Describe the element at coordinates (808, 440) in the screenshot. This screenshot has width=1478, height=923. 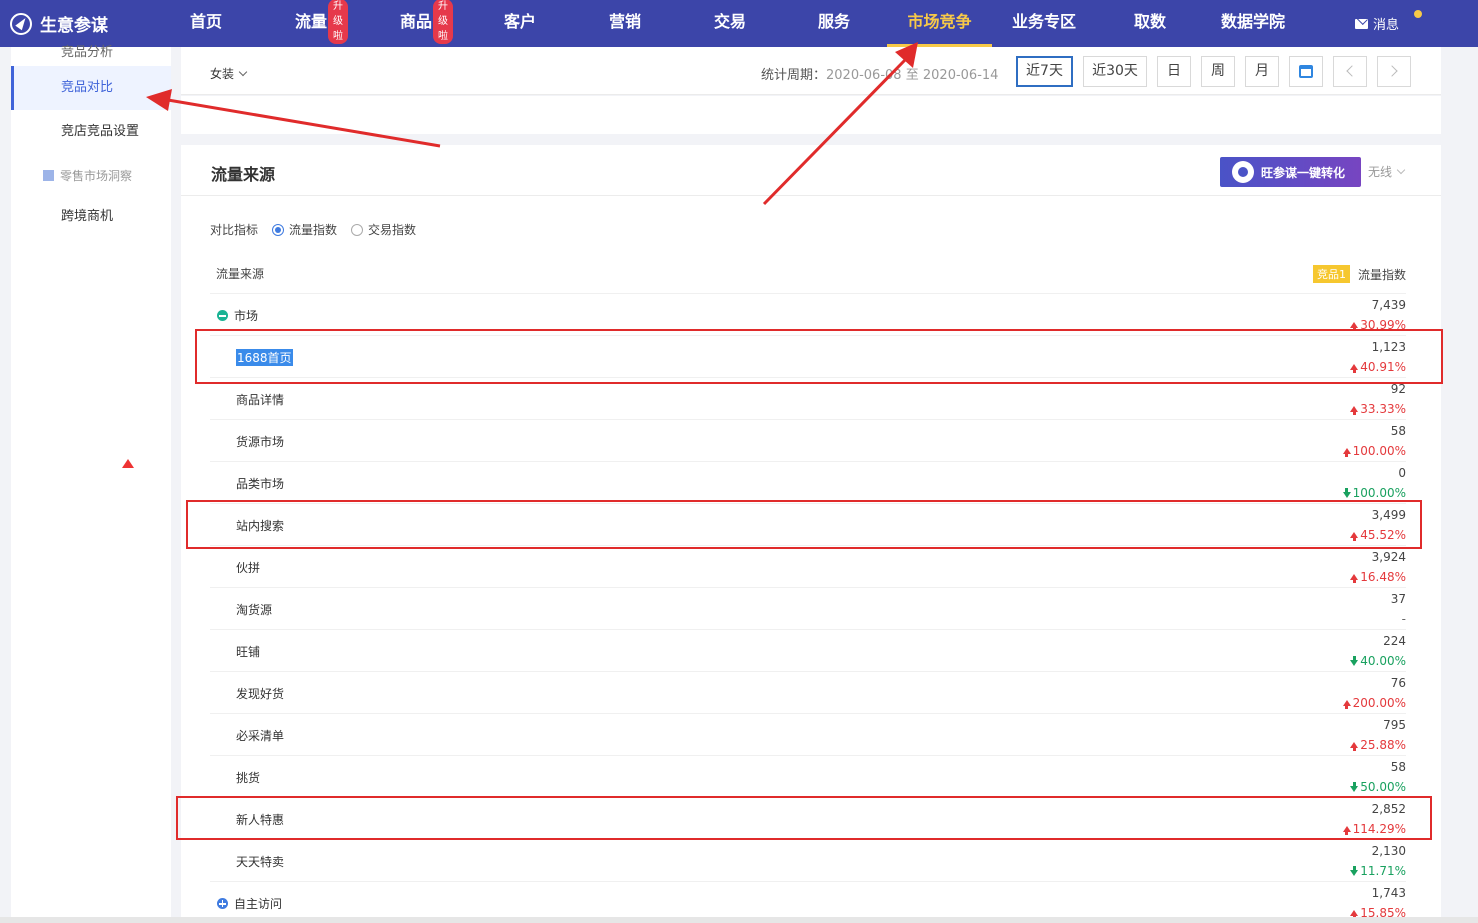
I see `table-row: 货源市场 58 100.00%` at that location.